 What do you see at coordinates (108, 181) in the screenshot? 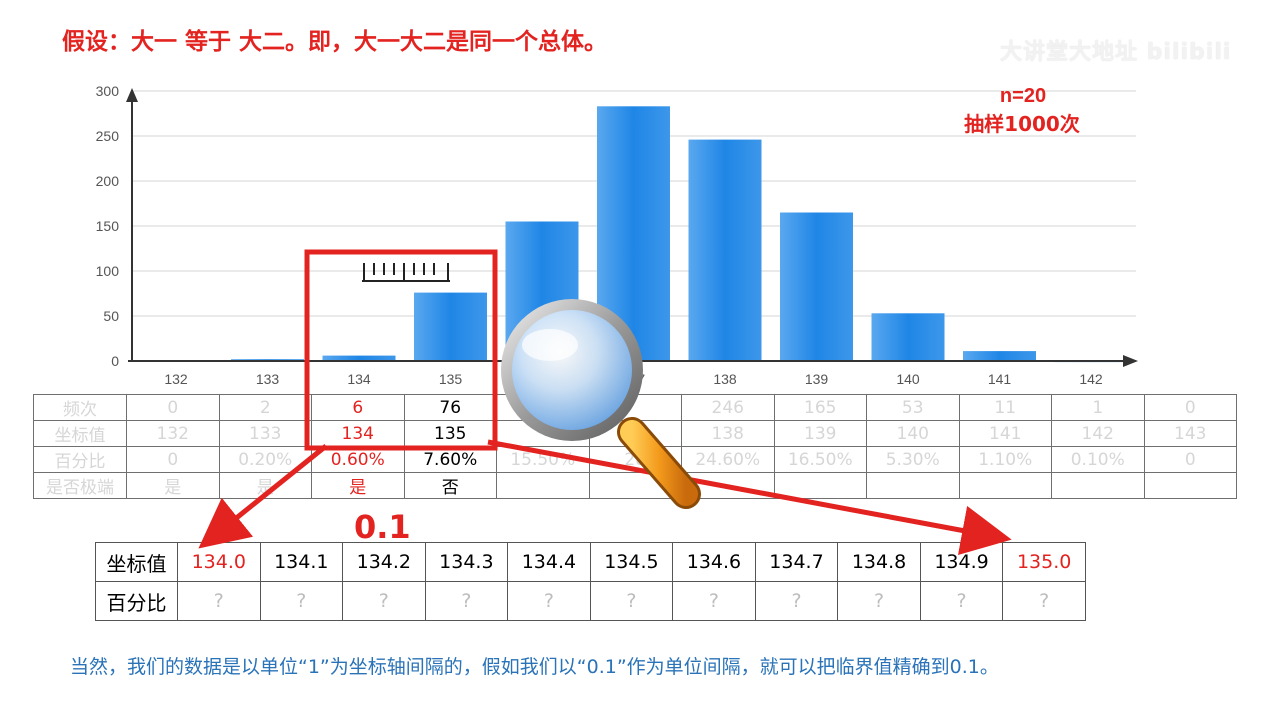
I see `y-tick-label: 200` at bounding box center [108, 181].